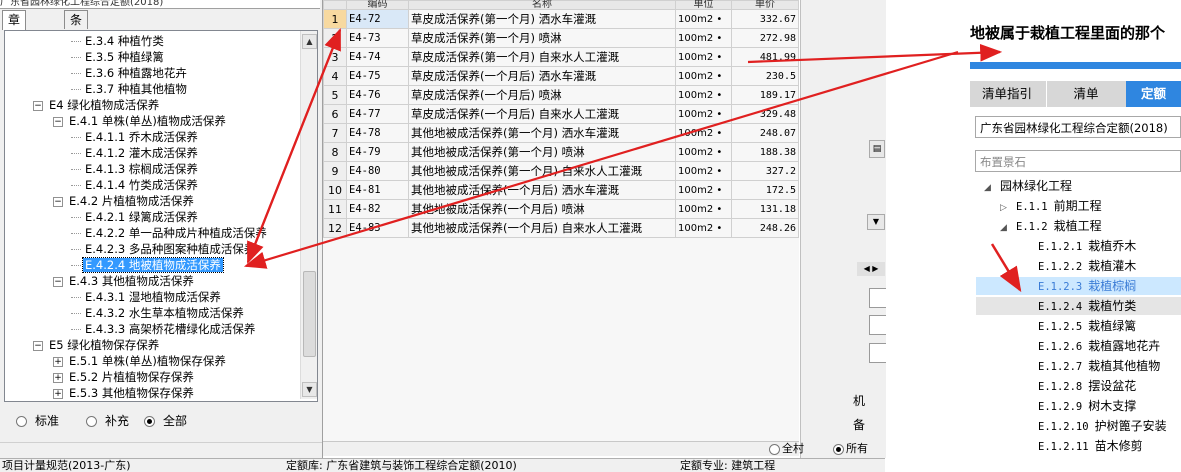 The height and width of the screenshot is (472, 1181). What do you see at coordinates (135, 153) in the screenshot?
I see `tree-node: E.4.1.2 灌木成活保养` at bounding box center [135, 153].